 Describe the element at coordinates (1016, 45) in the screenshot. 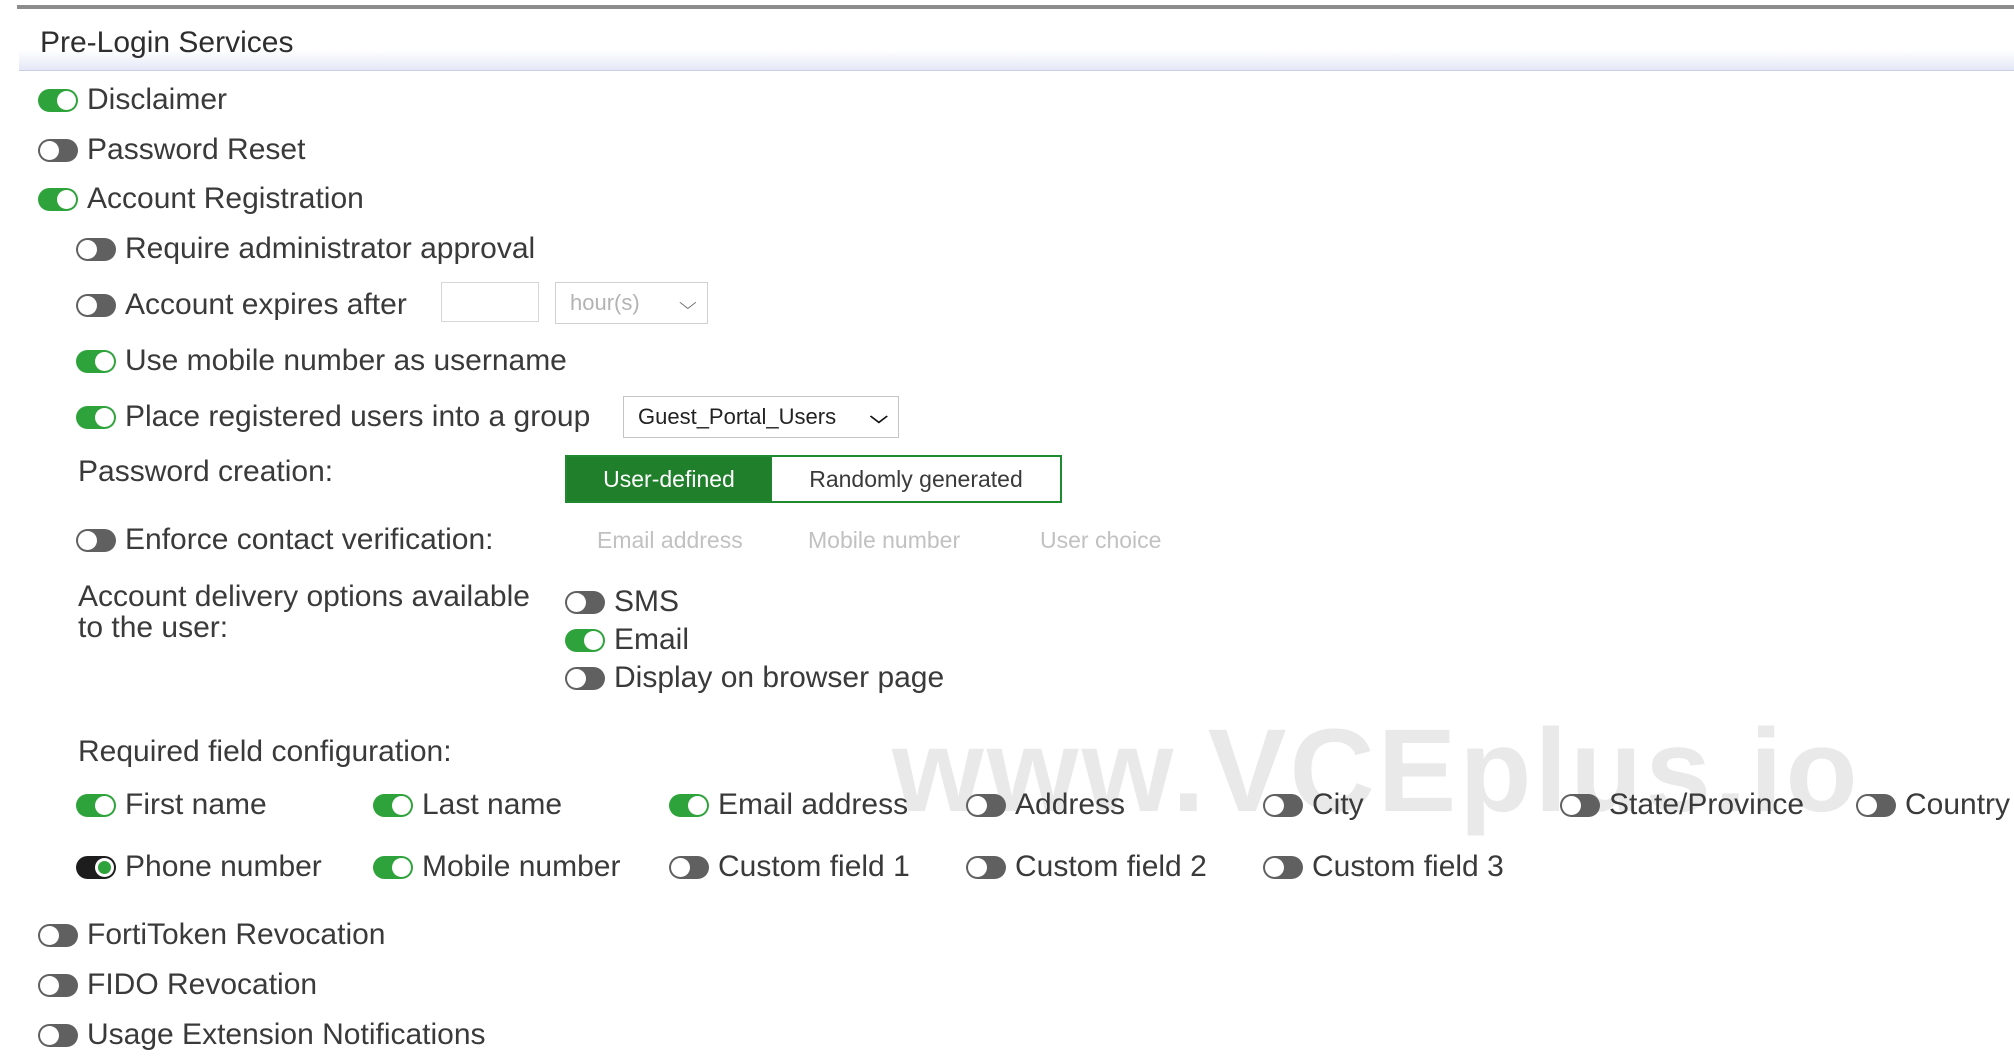

I see `section-header: Pre-Login Services` at that location.